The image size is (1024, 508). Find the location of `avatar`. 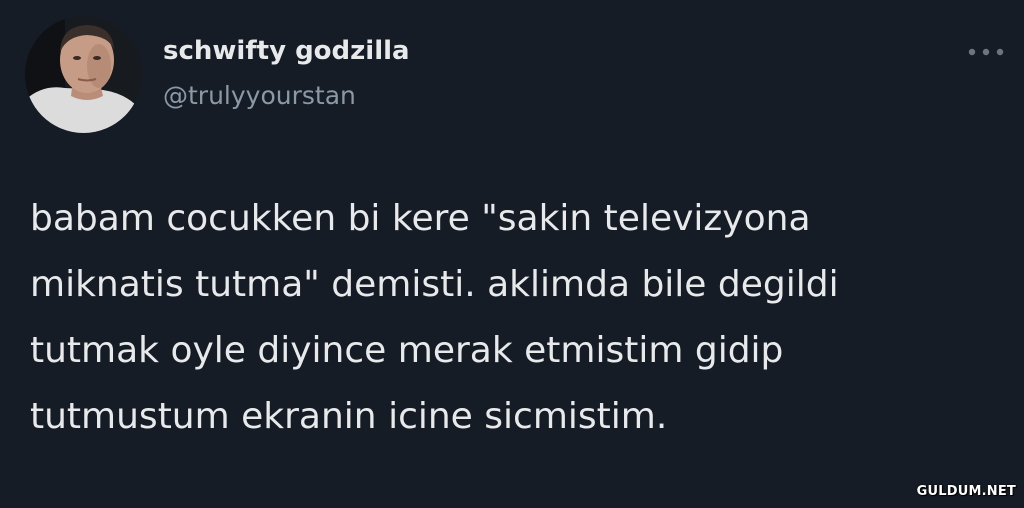

avatar is located at coordinates (83, 74).